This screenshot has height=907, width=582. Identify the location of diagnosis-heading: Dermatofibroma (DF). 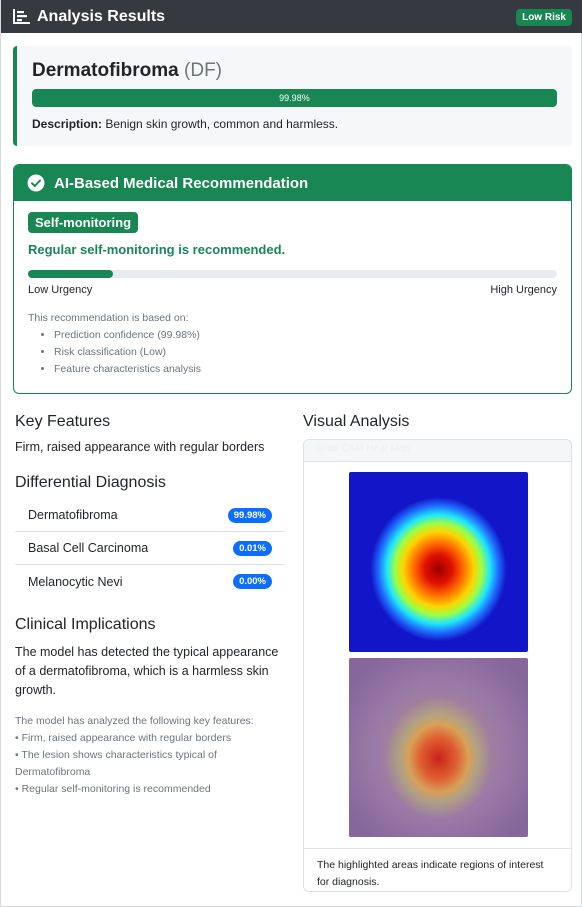
(294, 71).